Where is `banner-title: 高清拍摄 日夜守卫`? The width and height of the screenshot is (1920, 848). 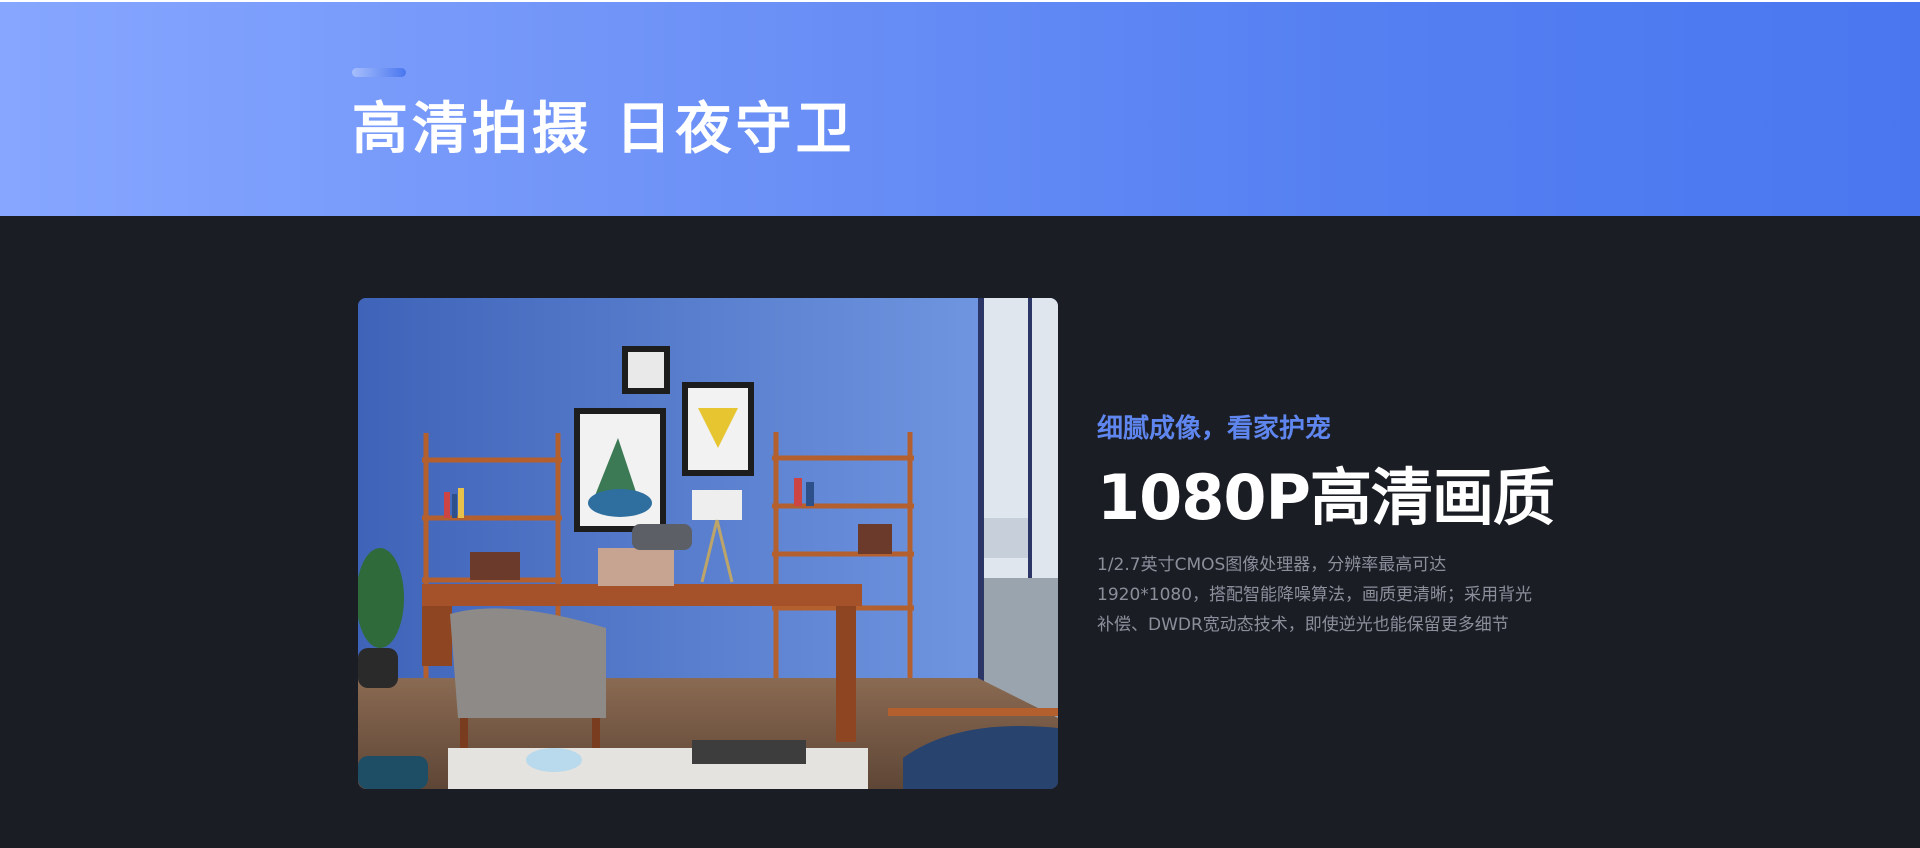 banner-title: 高清拍摄 日夜守卫 is located at coordinates (604, 129).